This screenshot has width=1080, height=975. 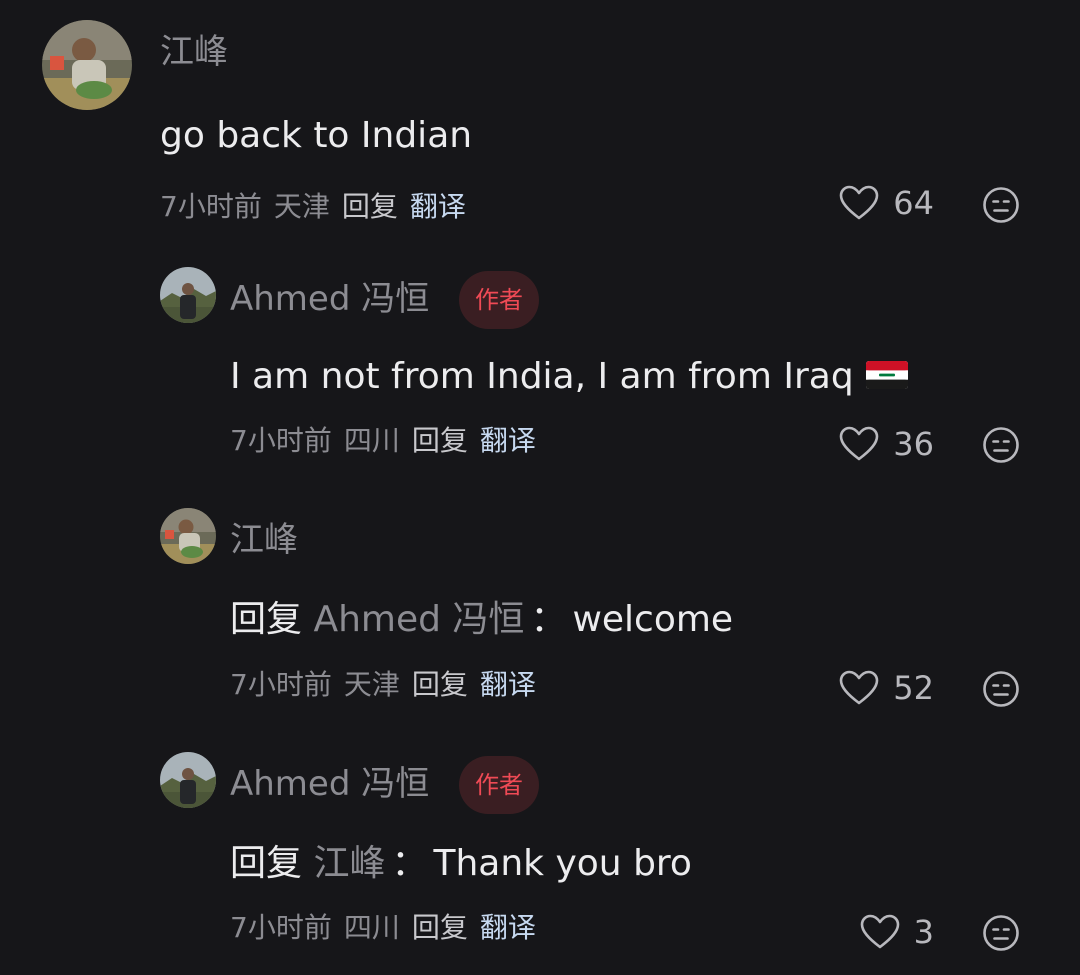 What do you see at coordinates (653, 619) in the screenshot?
I see `comment-text-body: welcome` at bounding box center [653, 619].